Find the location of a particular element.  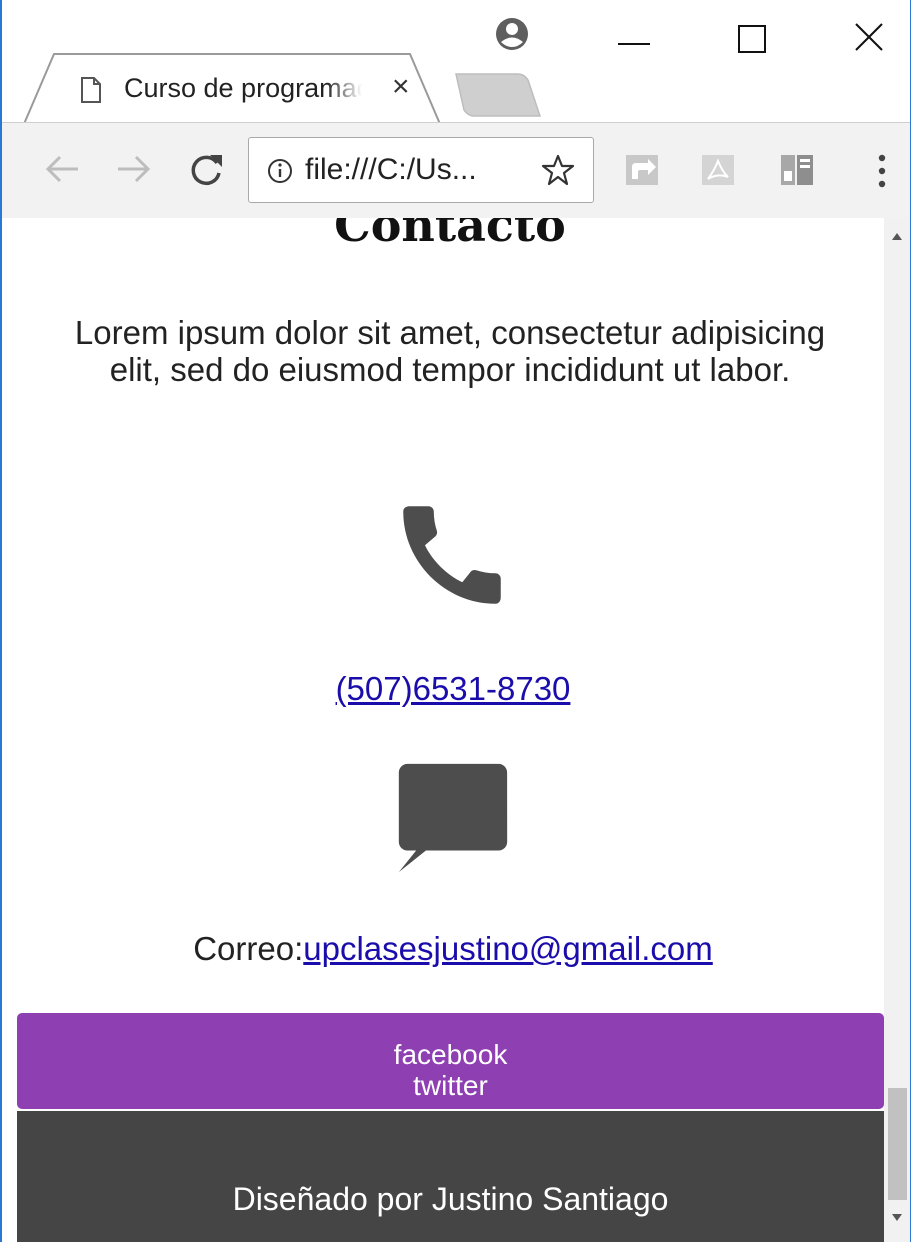

twitter-link: twitter is located at coordinates (450, 1085).